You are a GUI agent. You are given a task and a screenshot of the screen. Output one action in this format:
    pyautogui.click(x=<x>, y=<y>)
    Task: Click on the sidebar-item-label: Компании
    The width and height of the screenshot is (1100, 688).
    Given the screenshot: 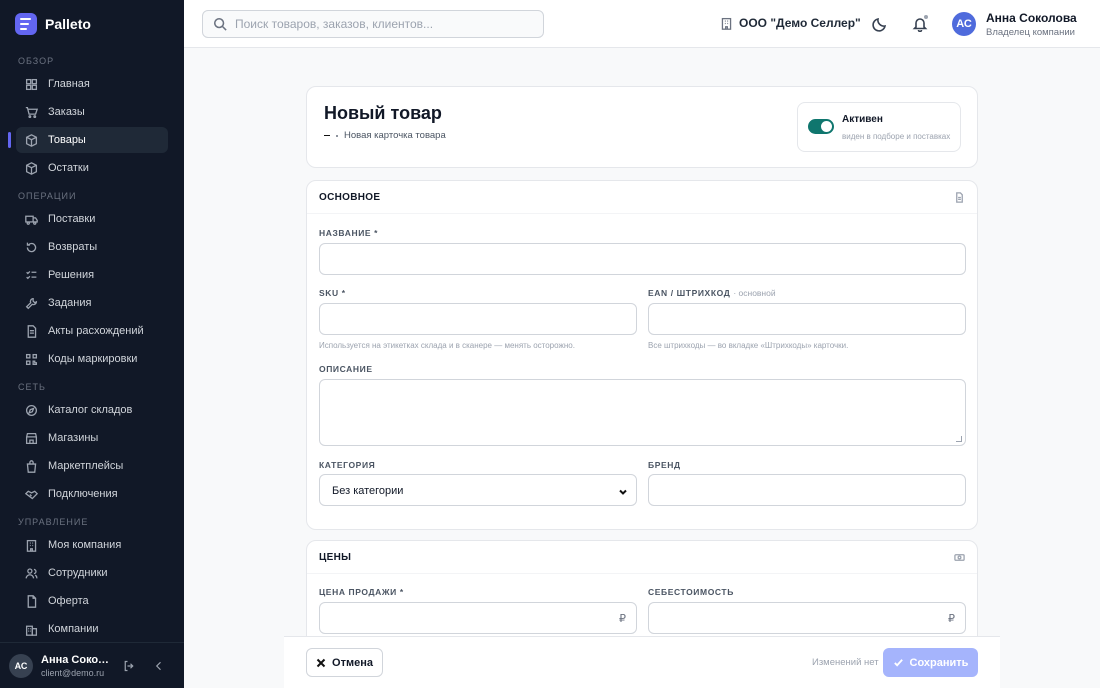 What is the action you would take?
    pyautogui.click(x=73, y=629)
    